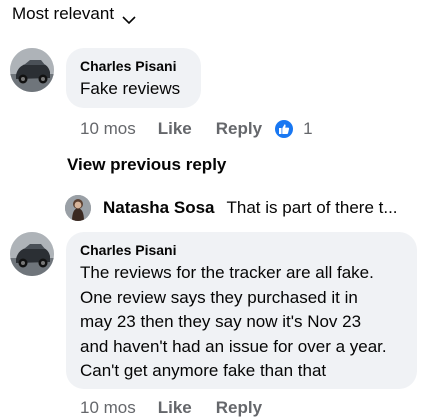  Describe the element at coordinates (196, 129) in the screenshot. I see `comment-actions: 10 mos Like Reply 1` at that location.